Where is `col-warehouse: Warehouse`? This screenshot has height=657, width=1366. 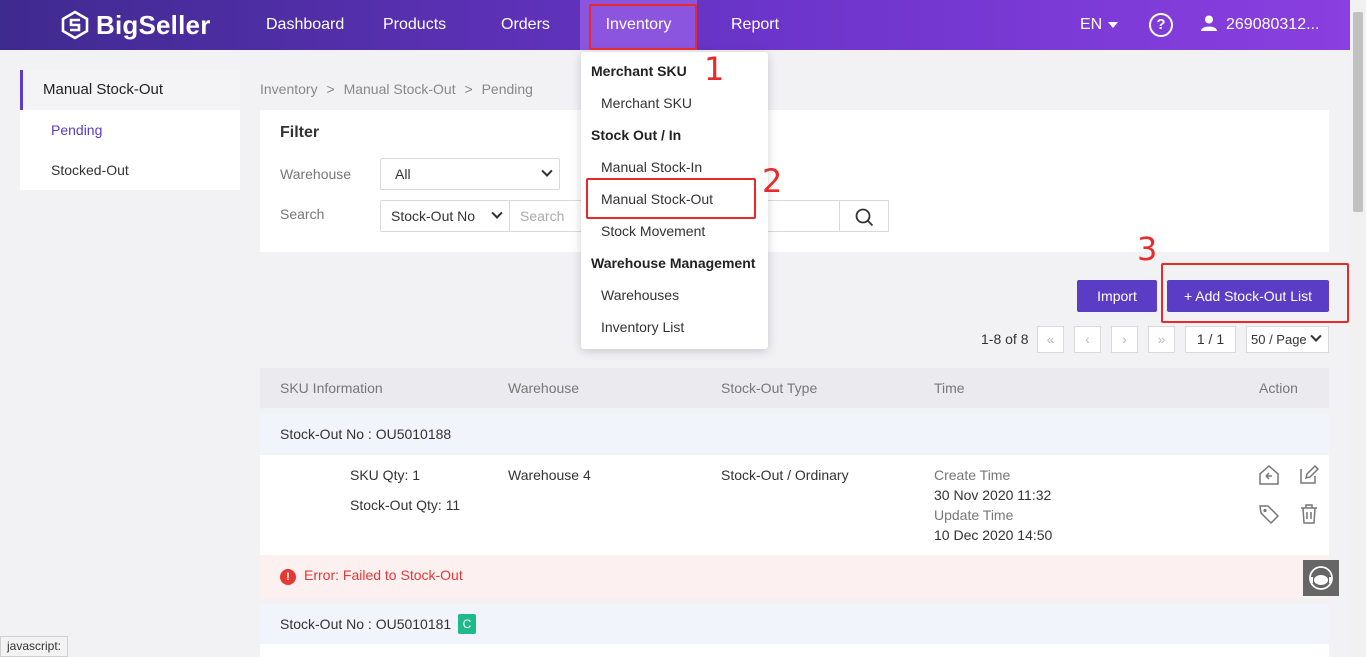 col-warehouse: Warehouse is located at coordinates (544, 388).